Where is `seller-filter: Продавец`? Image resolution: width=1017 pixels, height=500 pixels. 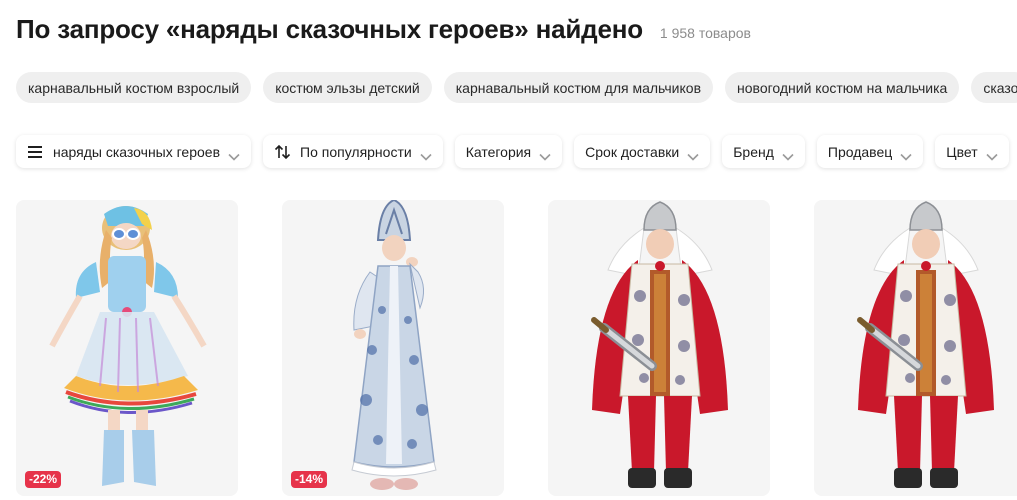 seller-filter: Продавец is located at coordinates (870, 151).